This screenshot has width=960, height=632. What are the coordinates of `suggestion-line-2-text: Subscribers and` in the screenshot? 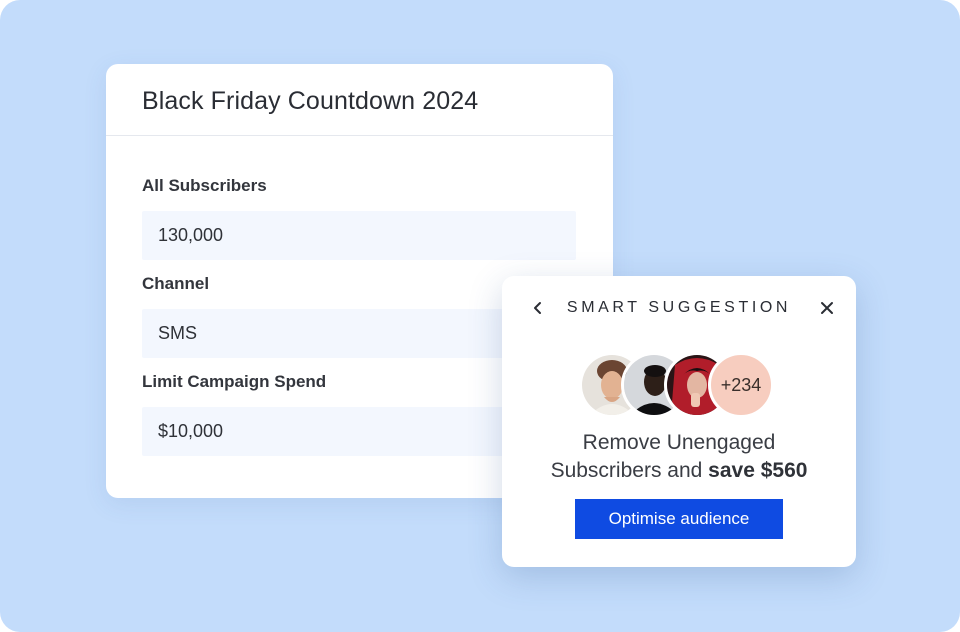 It's located at (629, 470).